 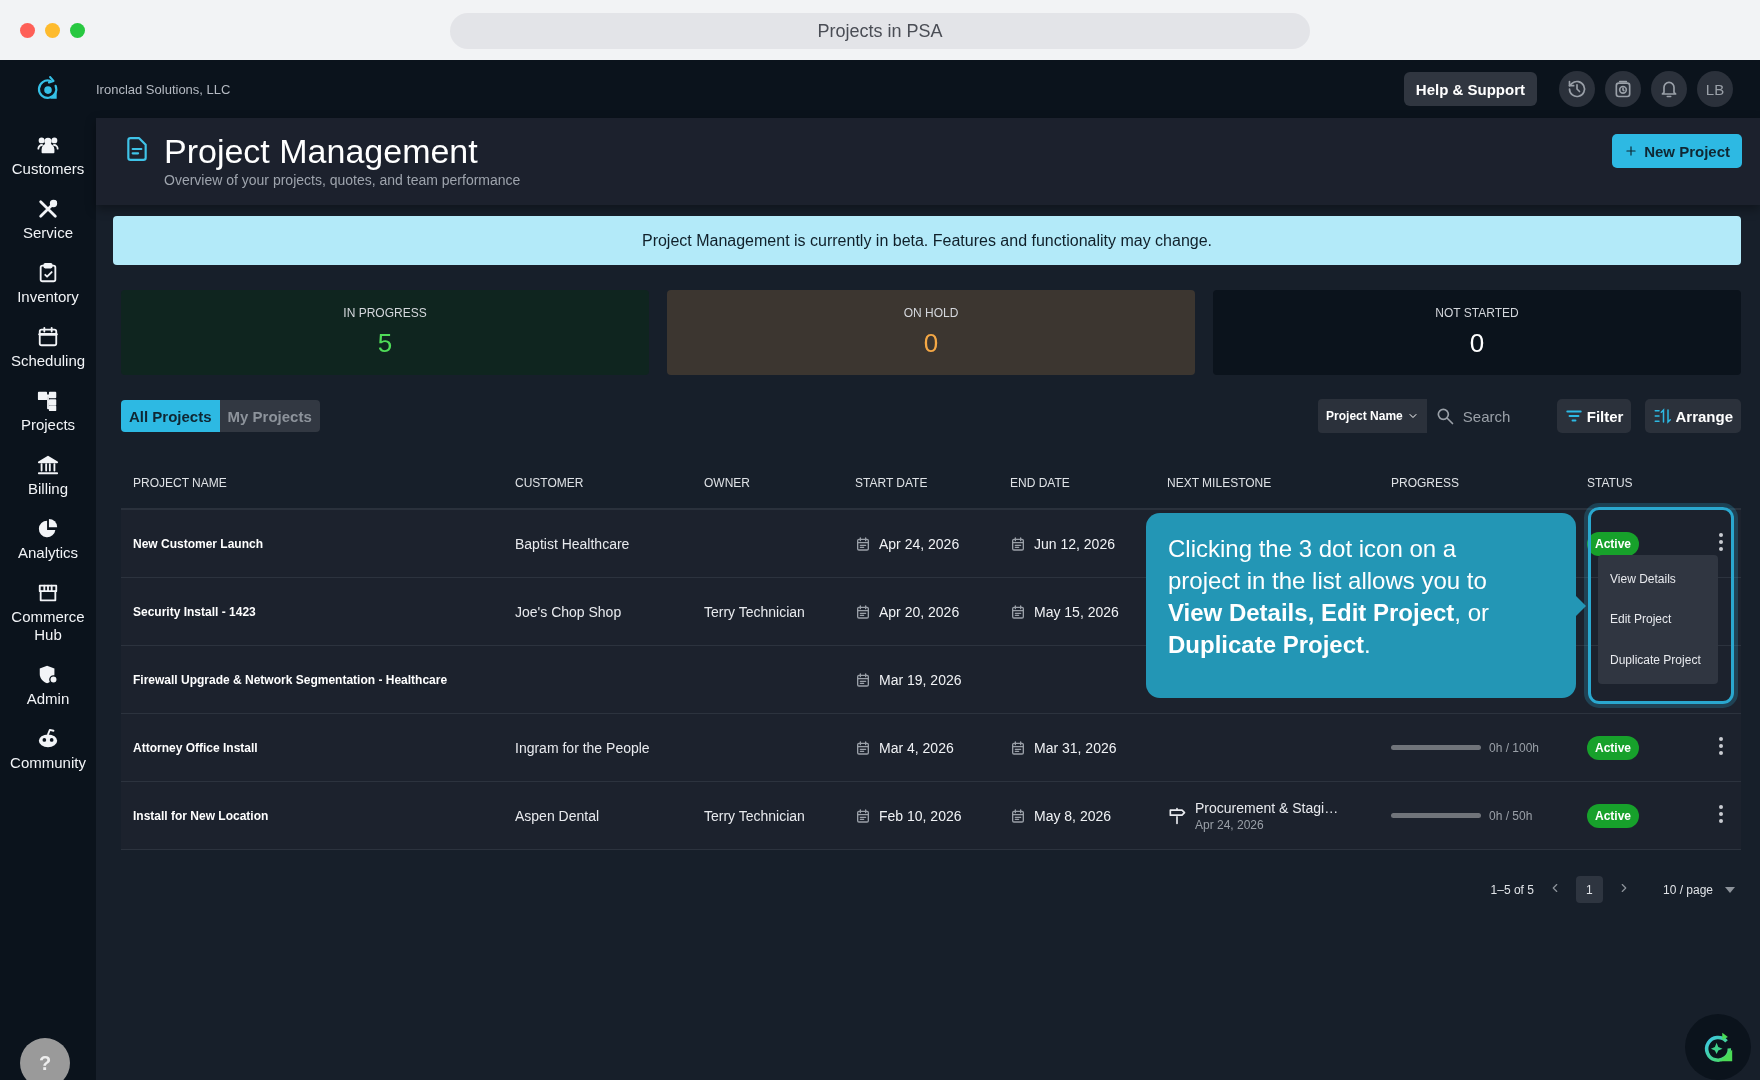 I want to click on history-button, so click(x=1577, y=89).